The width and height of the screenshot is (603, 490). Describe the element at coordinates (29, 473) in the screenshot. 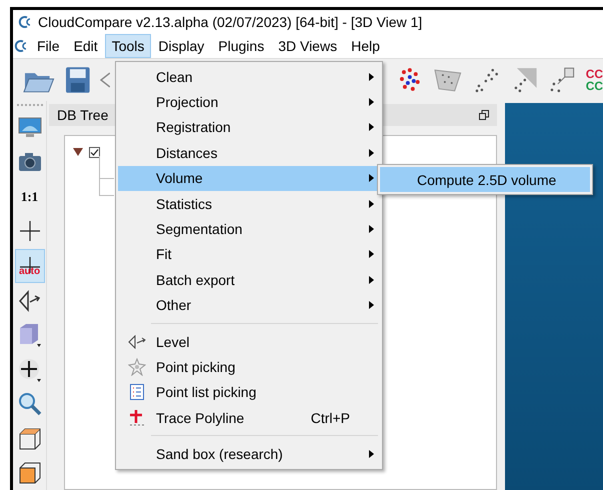

I see `filled-box-icon` at that location.